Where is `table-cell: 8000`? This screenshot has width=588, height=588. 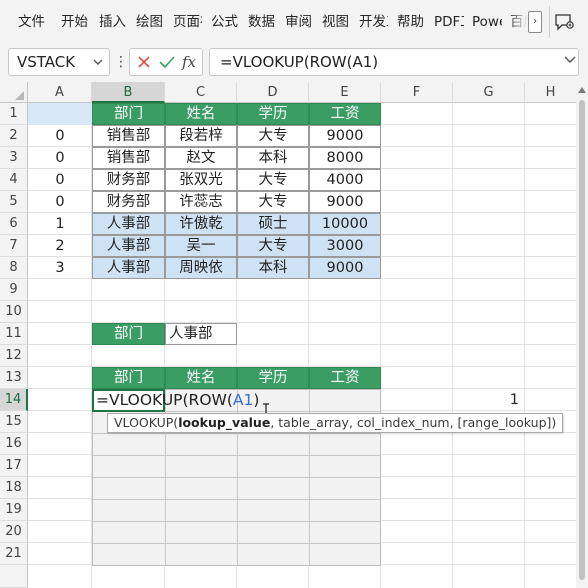
table-cell: 8000 is located at coordinates (345, 158).